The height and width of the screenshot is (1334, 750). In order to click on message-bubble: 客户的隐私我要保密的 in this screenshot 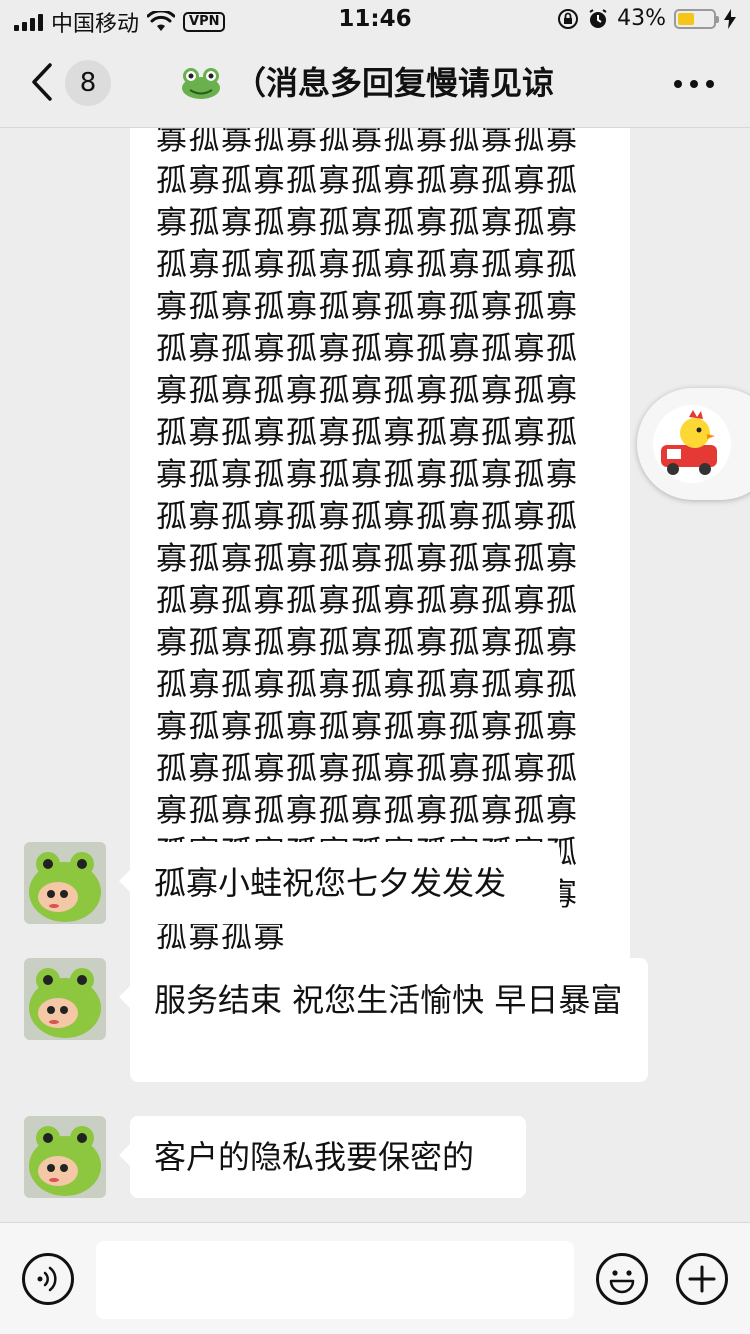, I will do `click(322, 1157)`.